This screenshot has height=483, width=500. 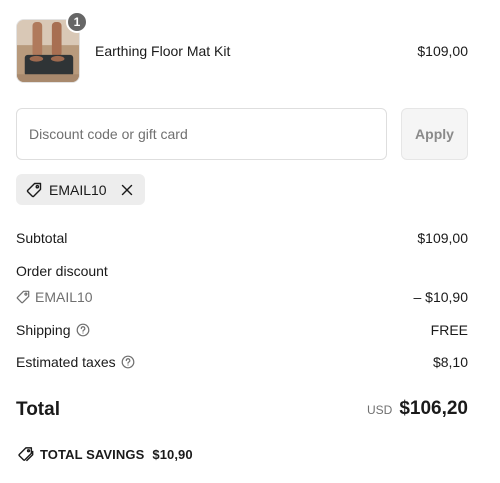 I want to click on subtotal-row: Subtotal $109,00, so click(x=242, y=239).